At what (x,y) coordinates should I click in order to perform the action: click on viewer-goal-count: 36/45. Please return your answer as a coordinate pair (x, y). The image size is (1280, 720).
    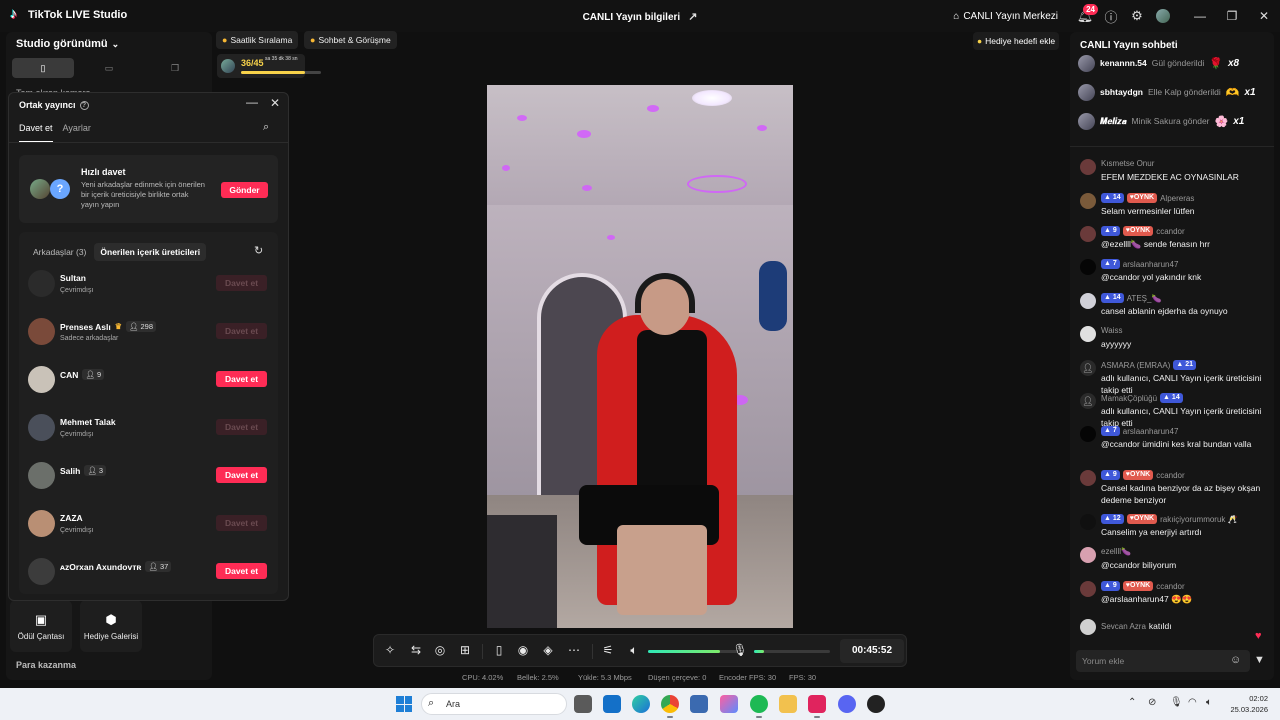
    Looking at the image, I should click on (252, 63).